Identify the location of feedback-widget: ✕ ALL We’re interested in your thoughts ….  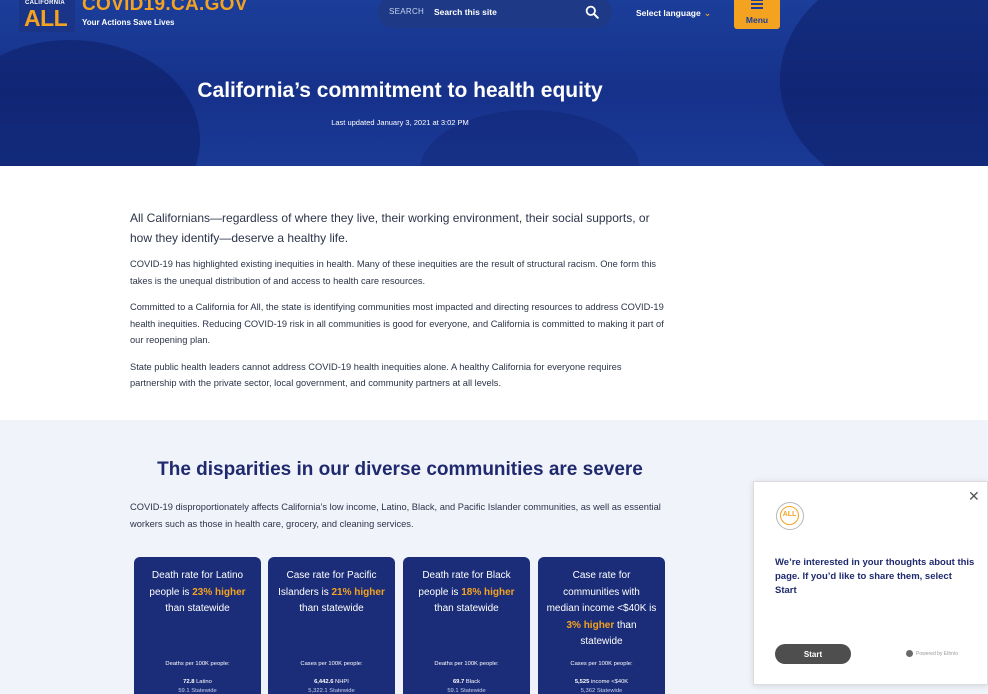
(870, 583).